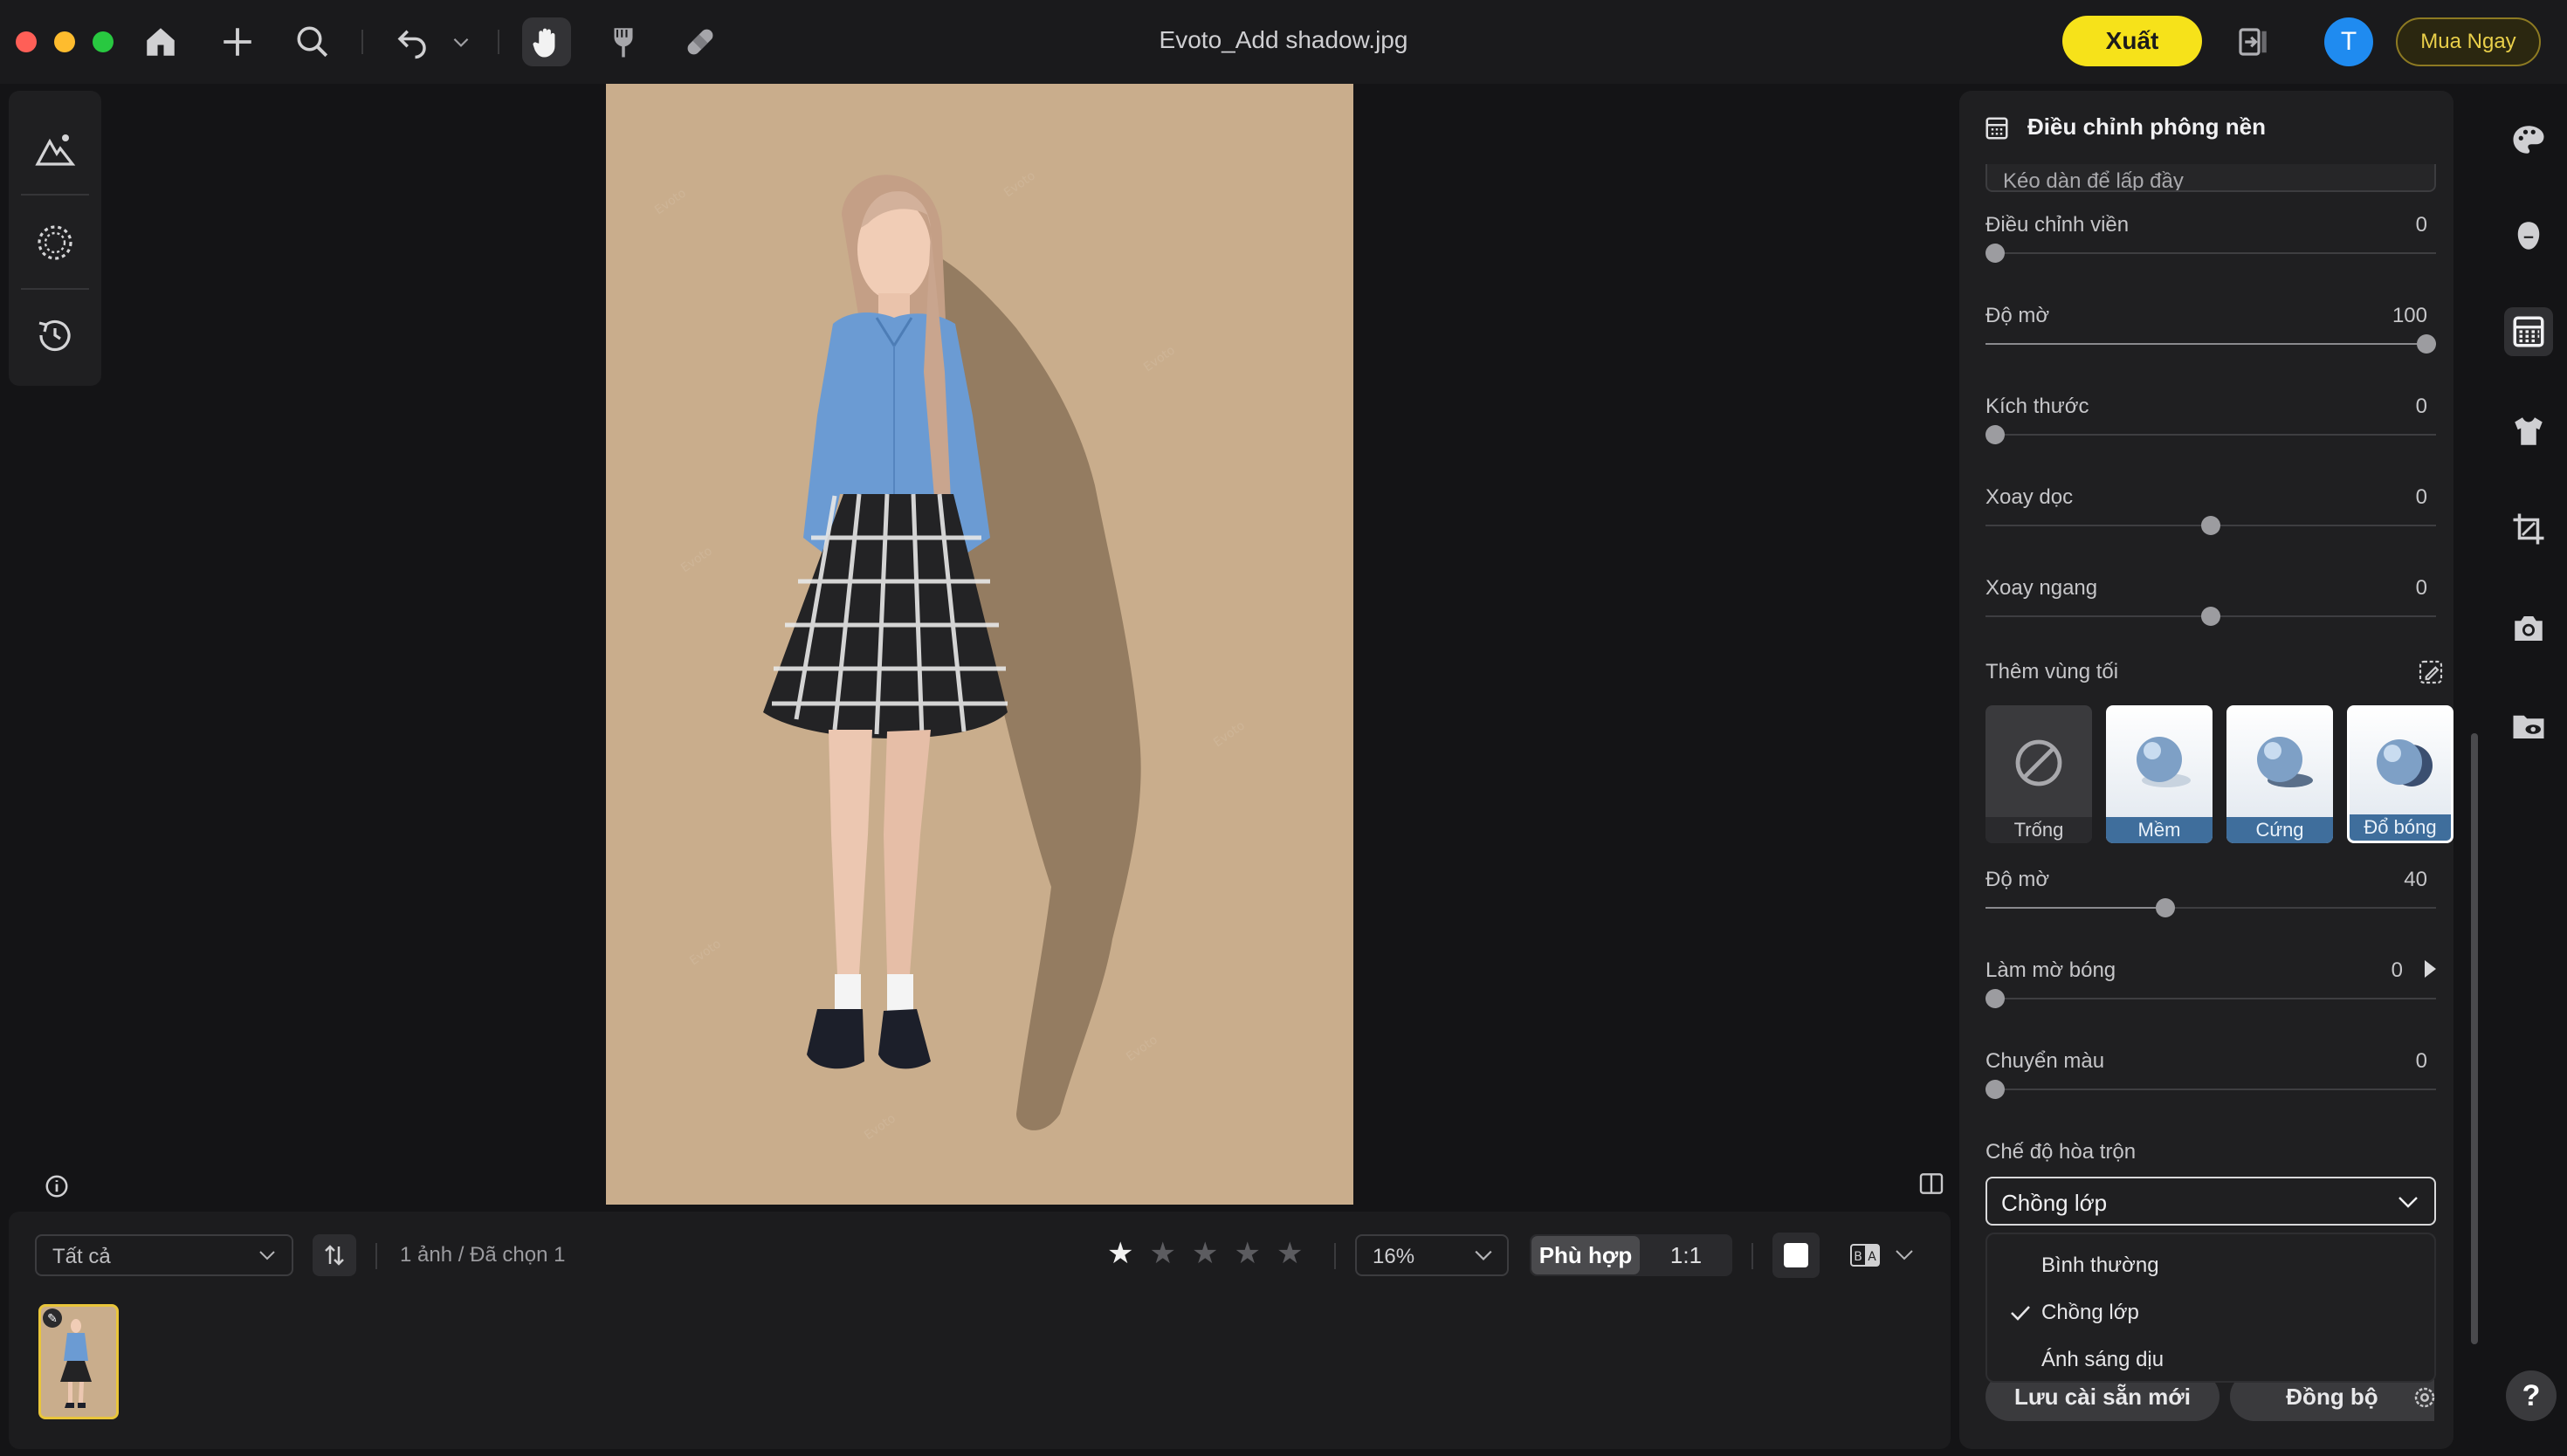 The image size is (2567, 1456). What do you see at coordinates (700, 41) in the screenshot?
I see `healing-brush-icon` at bounding box center [700, 41].